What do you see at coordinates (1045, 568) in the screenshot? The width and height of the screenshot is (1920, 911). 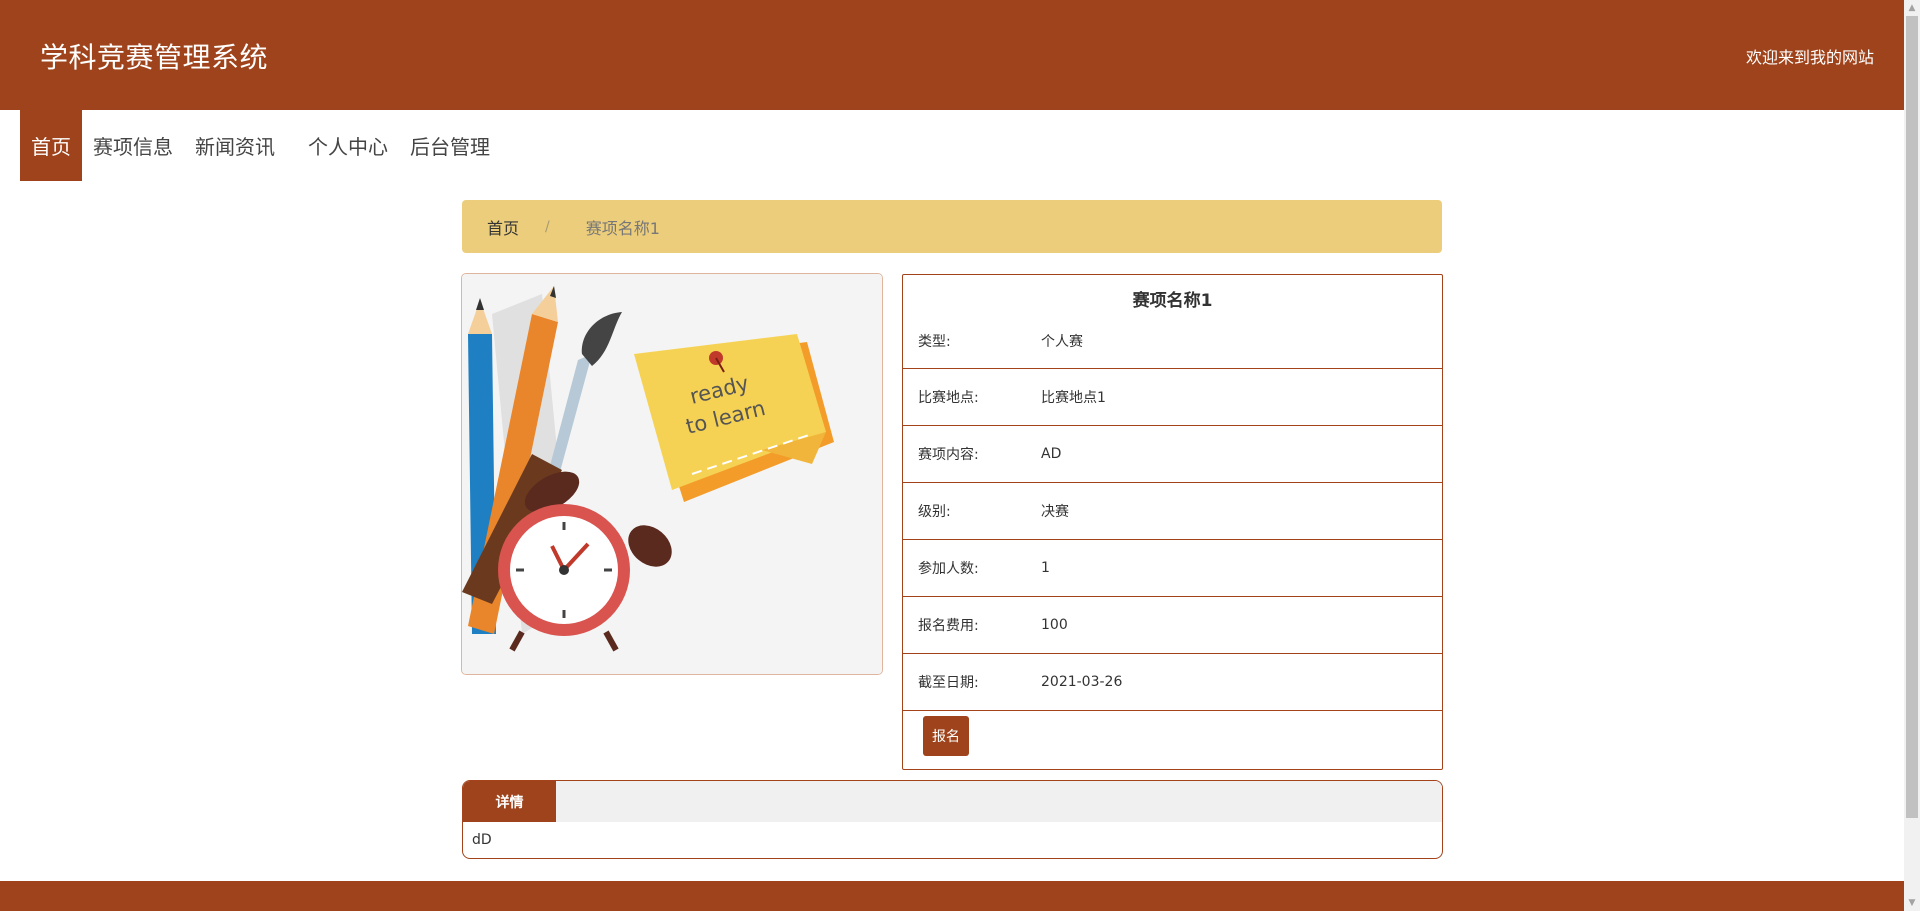 I see `info-value-participants: 1` at bounding box center [1045, 568].